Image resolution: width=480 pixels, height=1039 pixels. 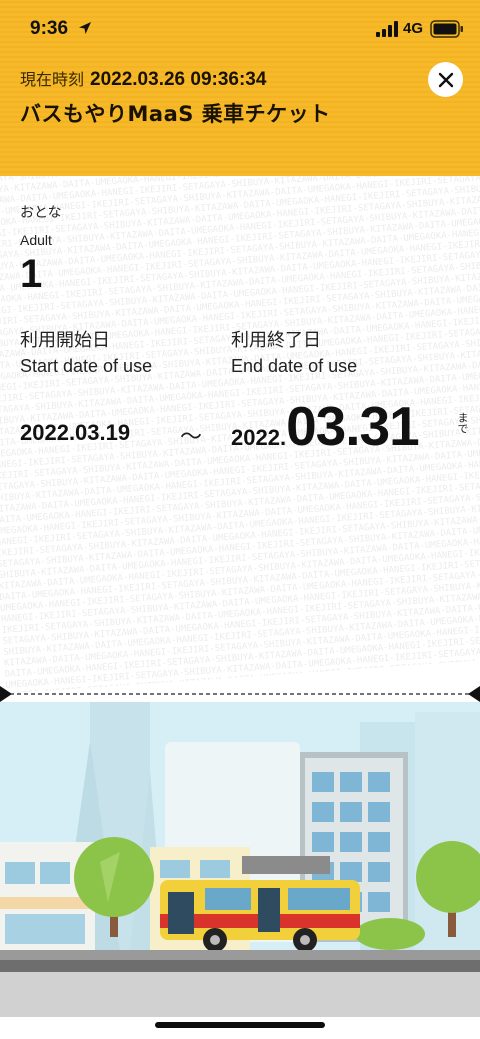 I want to click on close-button, so click(x=445, y=79).